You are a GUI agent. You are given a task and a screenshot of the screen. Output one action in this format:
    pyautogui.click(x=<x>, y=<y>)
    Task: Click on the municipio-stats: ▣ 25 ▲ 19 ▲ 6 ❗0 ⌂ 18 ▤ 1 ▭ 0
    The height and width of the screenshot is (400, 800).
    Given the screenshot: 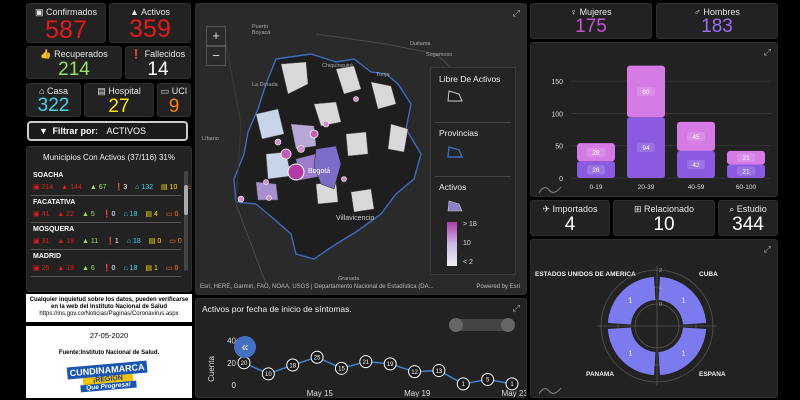 What is the action you would take?
    pyautogui.click(x=106, y=268)
    